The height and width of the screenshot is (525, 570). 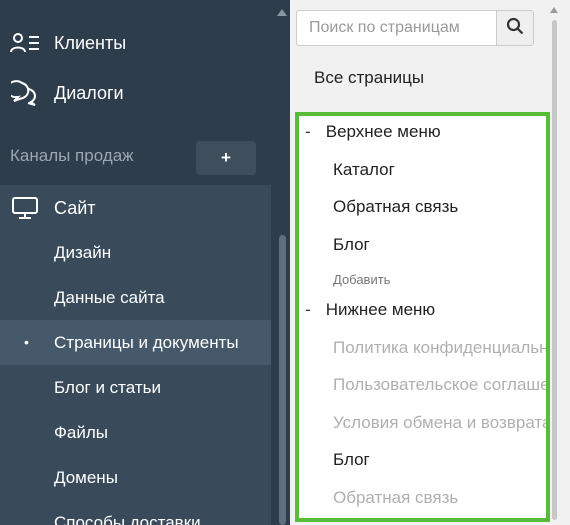 I want to click on tree-group-label: Нижнее меню, so click(x=380, y=309).